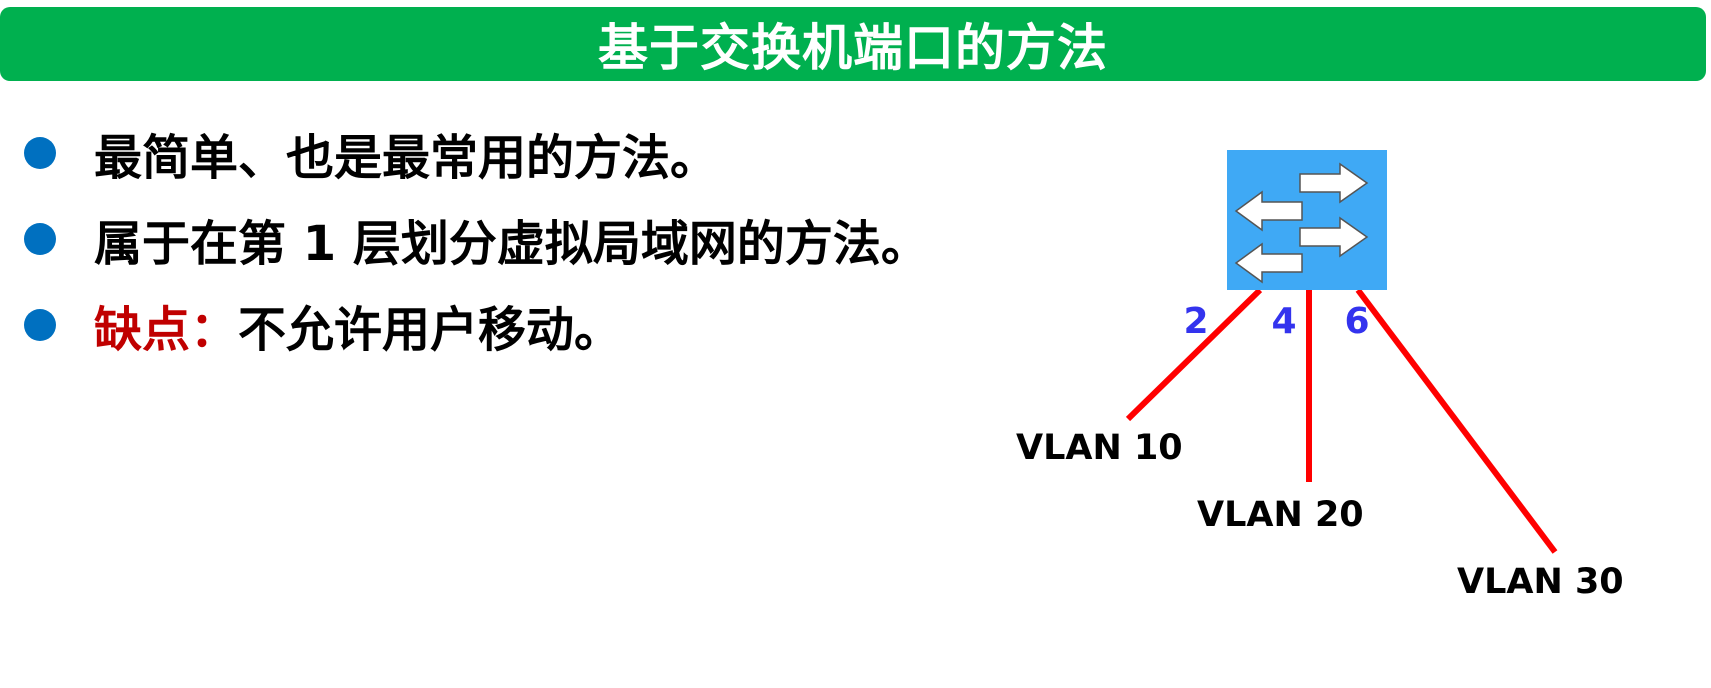 The height and width of the screenshot is (688, 1711). Describe the element at coordinates (1099, 448) in the screenshot. I see `vlan-label: VLAN 10` at that location.